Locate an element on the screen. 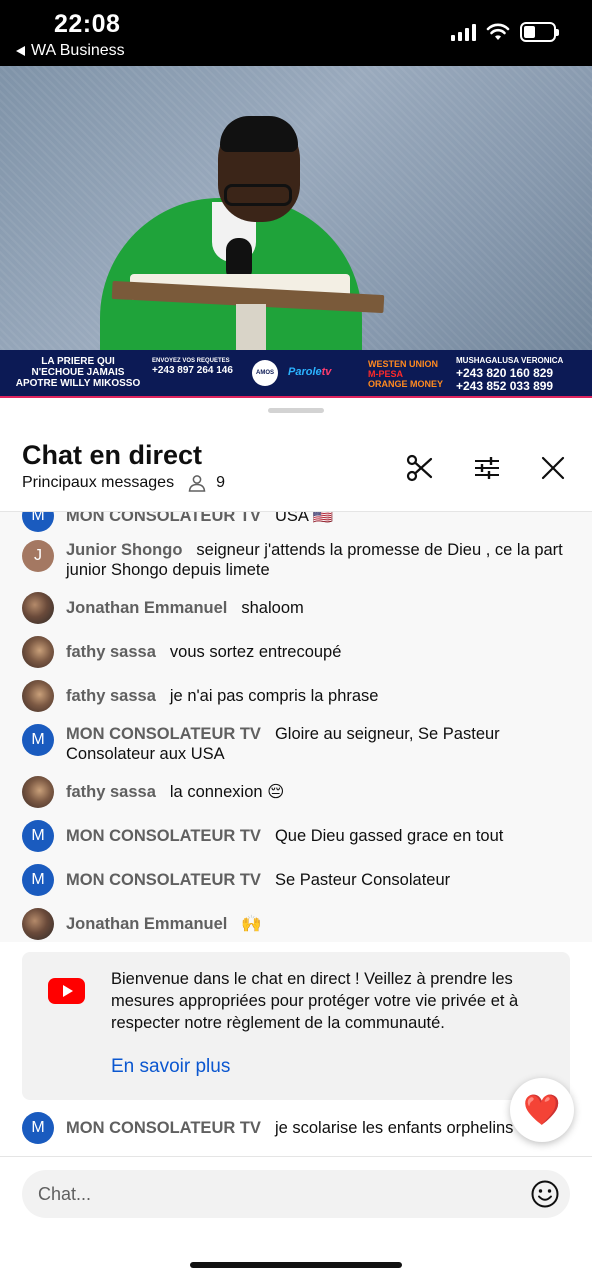 This screenshot has width=592, height=1280. wifi-icon is located at coordinates (498, 31).